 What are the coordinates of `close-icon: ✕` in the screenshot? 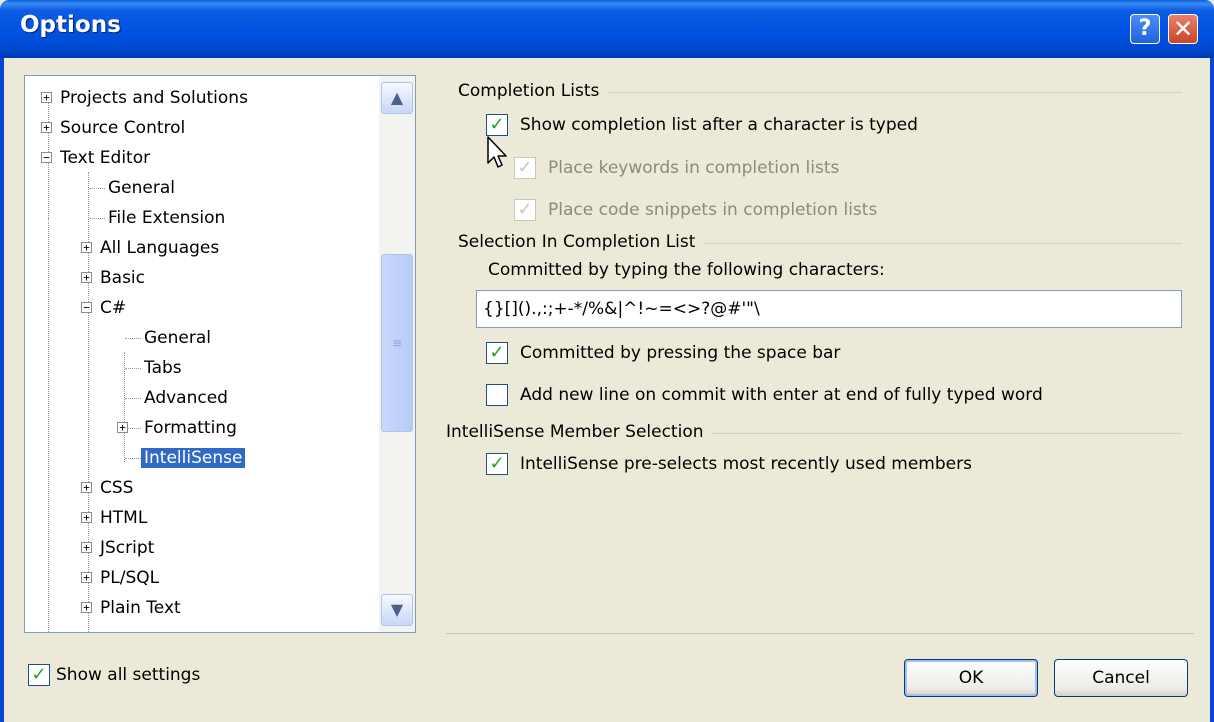 It's located at (1183, 29).